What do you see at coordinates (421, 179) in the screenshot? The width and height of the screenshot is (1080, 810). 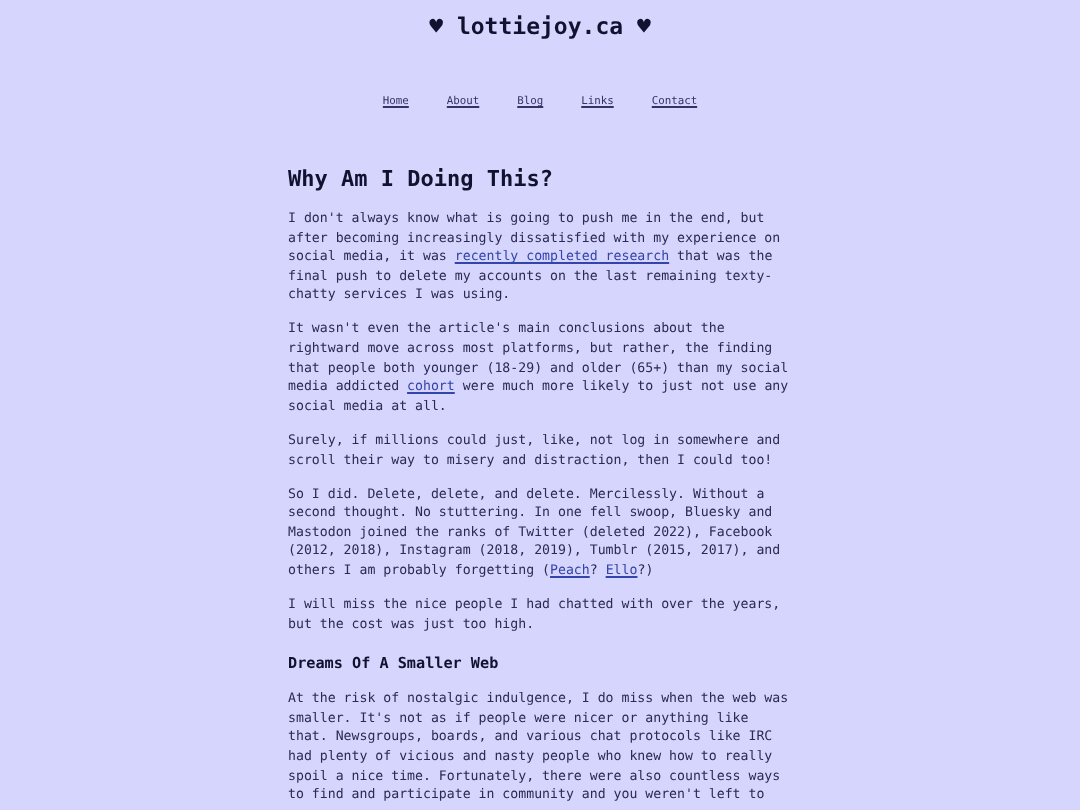 I see `article-title: Why Am I Doing This?` at bounding box center [421, 179].